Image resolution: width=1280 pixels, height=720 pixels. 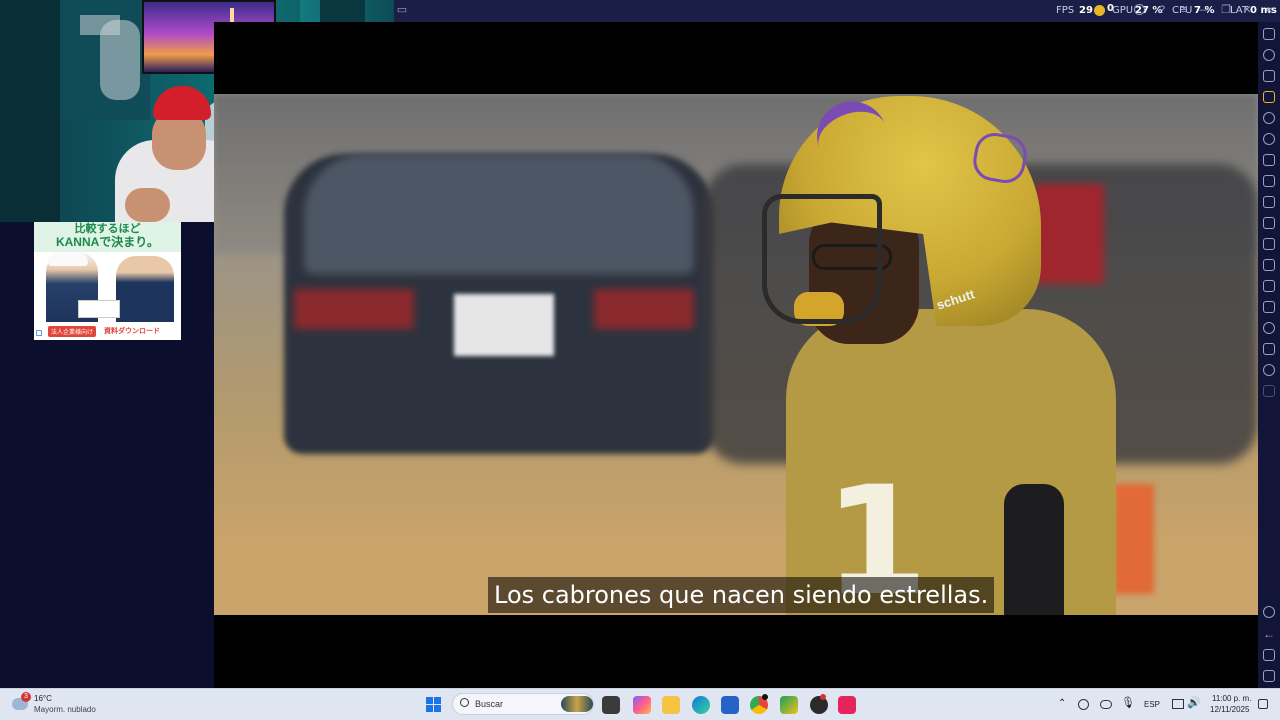 What do you see at coordinates (1269, 612) in the screenshot?
I see `settings-icon` at bounding box center [1269, 612].